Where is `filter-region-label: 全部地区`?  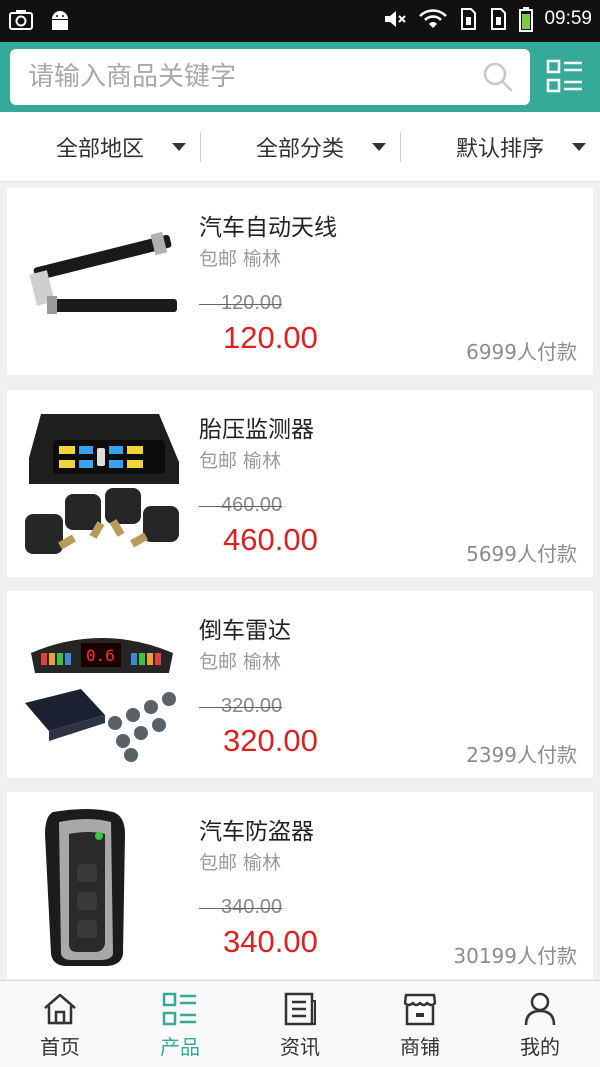 filter-region-label: 全部地区 is located at coordinates (99, 149).